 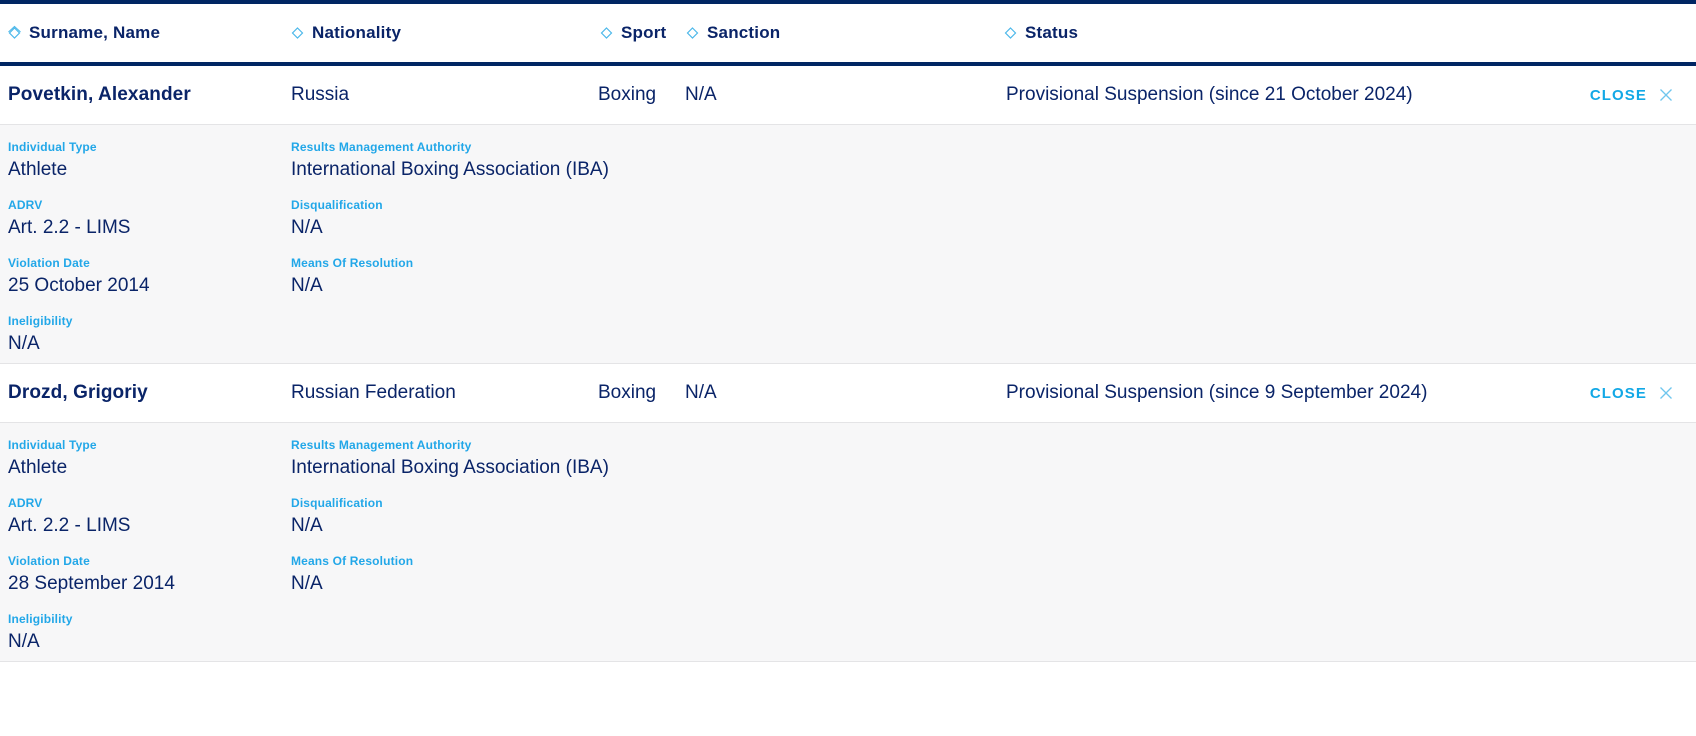 What do you see at coordinates (79, 285) in the screenshot?
I see `field-value: 25 October 2014` at bounding box center [79, 285].